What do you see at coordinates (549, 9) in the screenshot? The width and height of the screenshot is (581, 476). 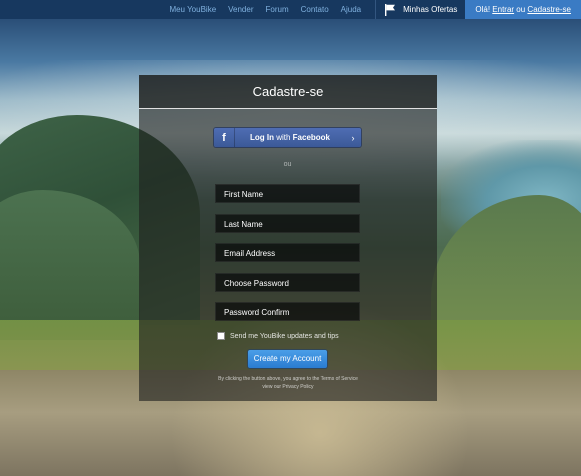 I see `signup-link: Cadastre-se` at bounding box center [549, 9].